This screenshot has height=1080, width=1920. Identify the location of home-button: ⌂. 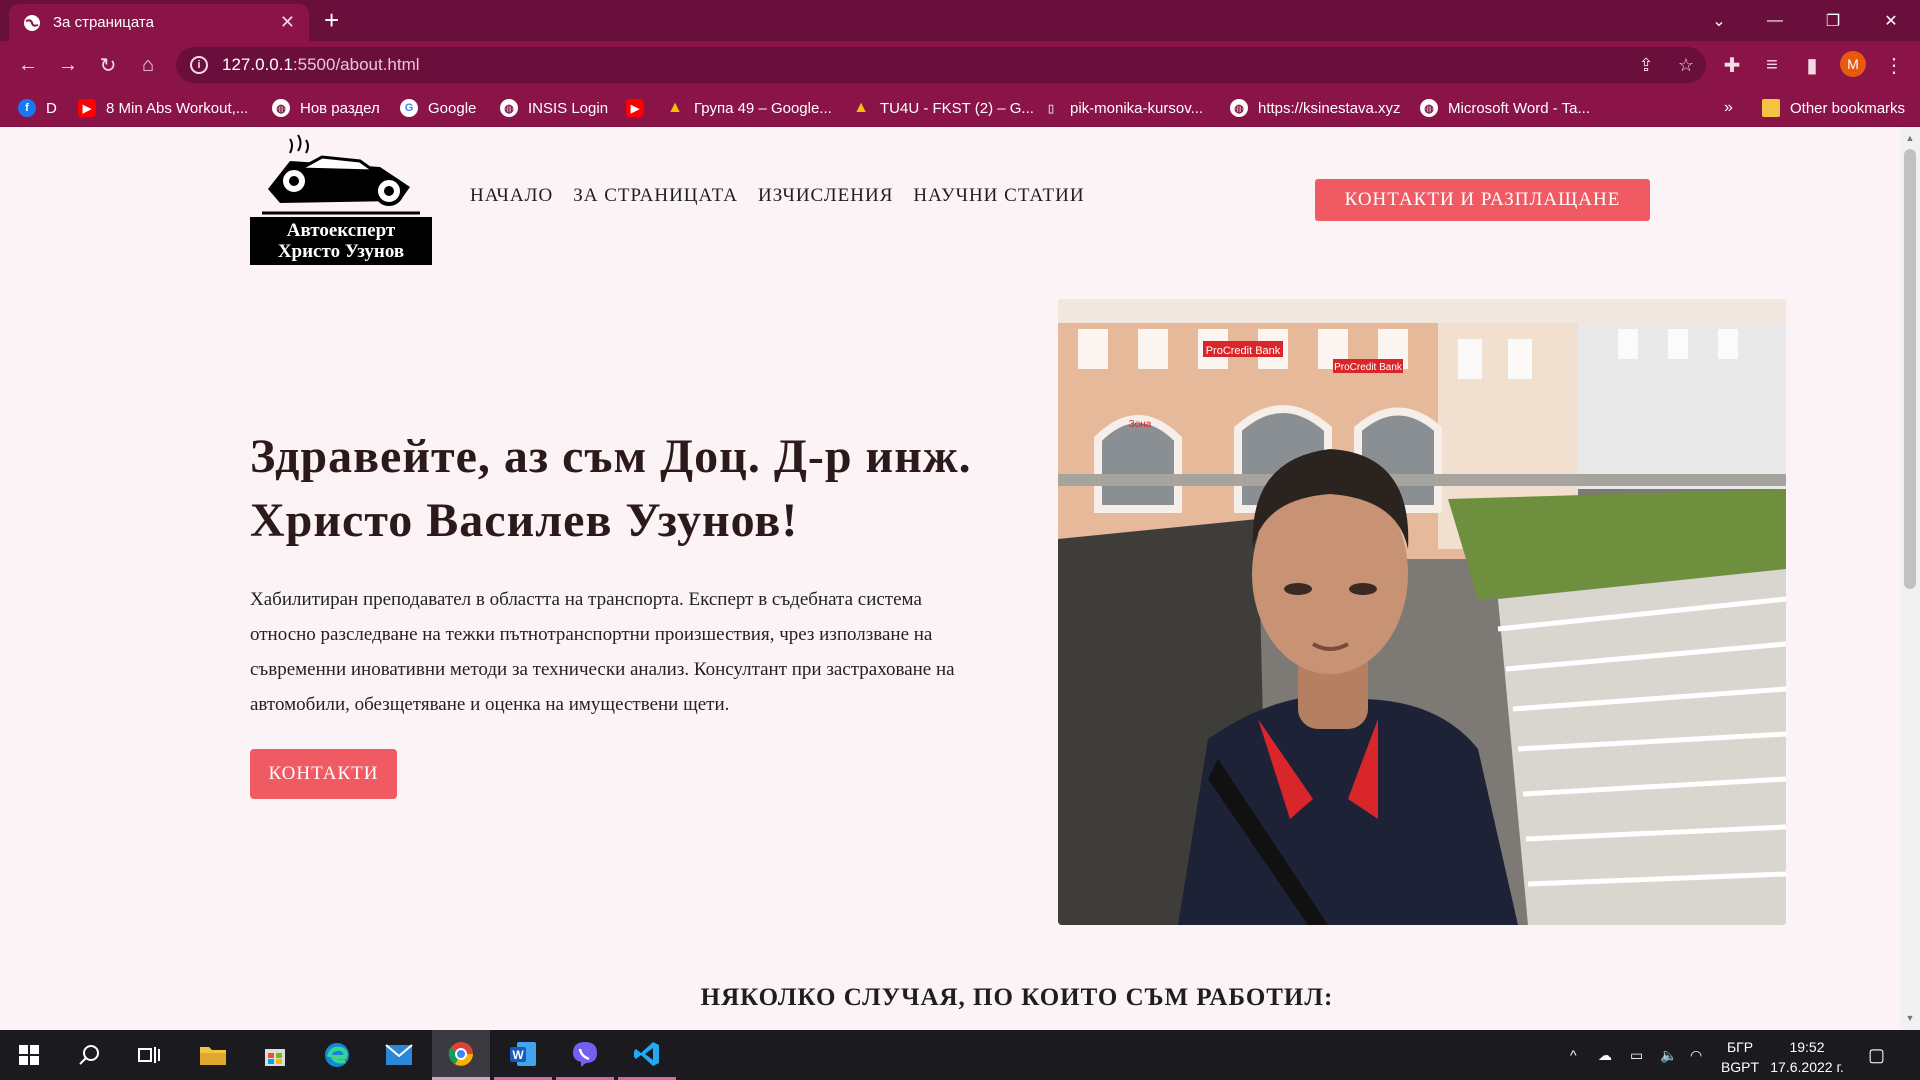
(148, 65).